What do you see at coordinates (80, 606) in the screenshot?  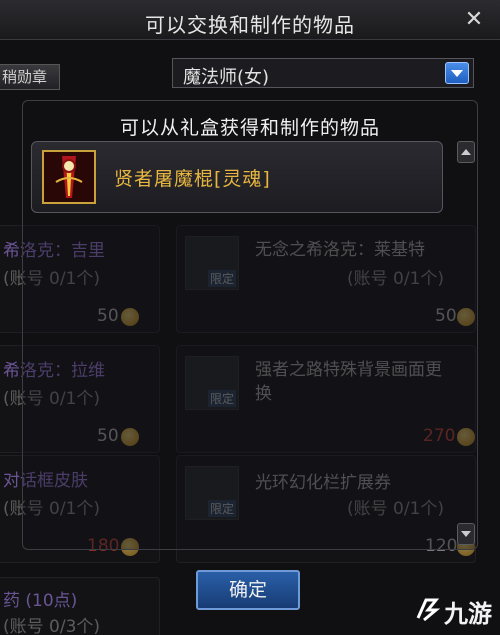 I see `list-item: 药 (10点) (账号 0/3个)` at bounding box center [80, 606].